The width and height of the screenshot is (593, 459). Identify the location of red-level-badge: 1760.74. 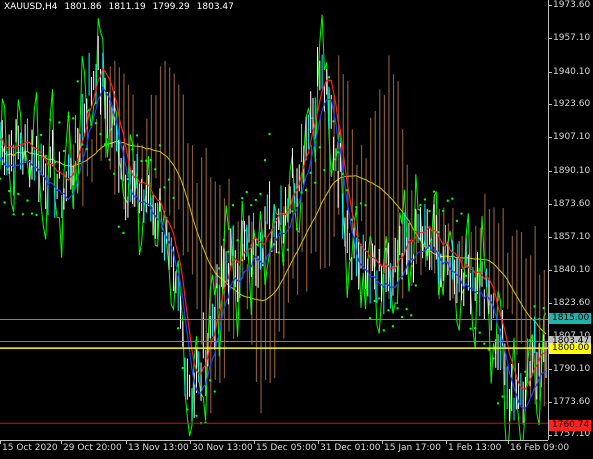
(570, 425).